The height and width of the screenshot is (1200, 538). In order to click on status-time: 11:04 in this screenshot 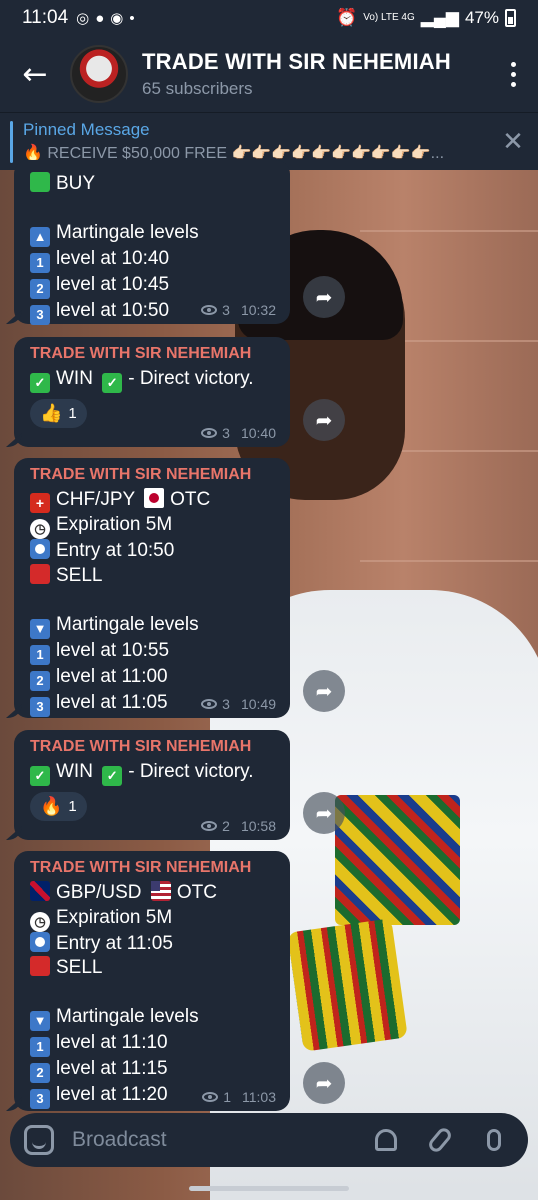, I will do `click(45, 17)`.